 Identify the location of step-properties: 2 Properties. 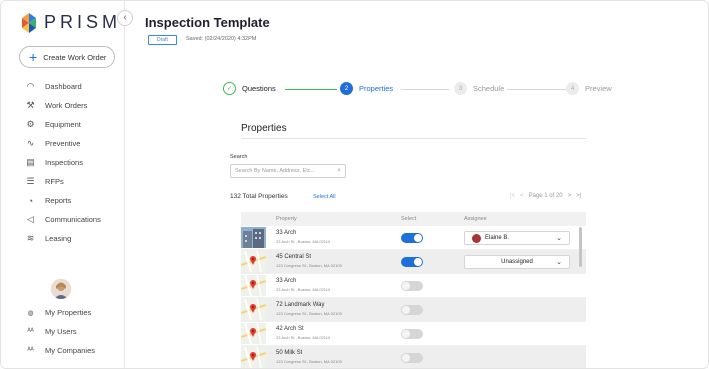
(366, 88).